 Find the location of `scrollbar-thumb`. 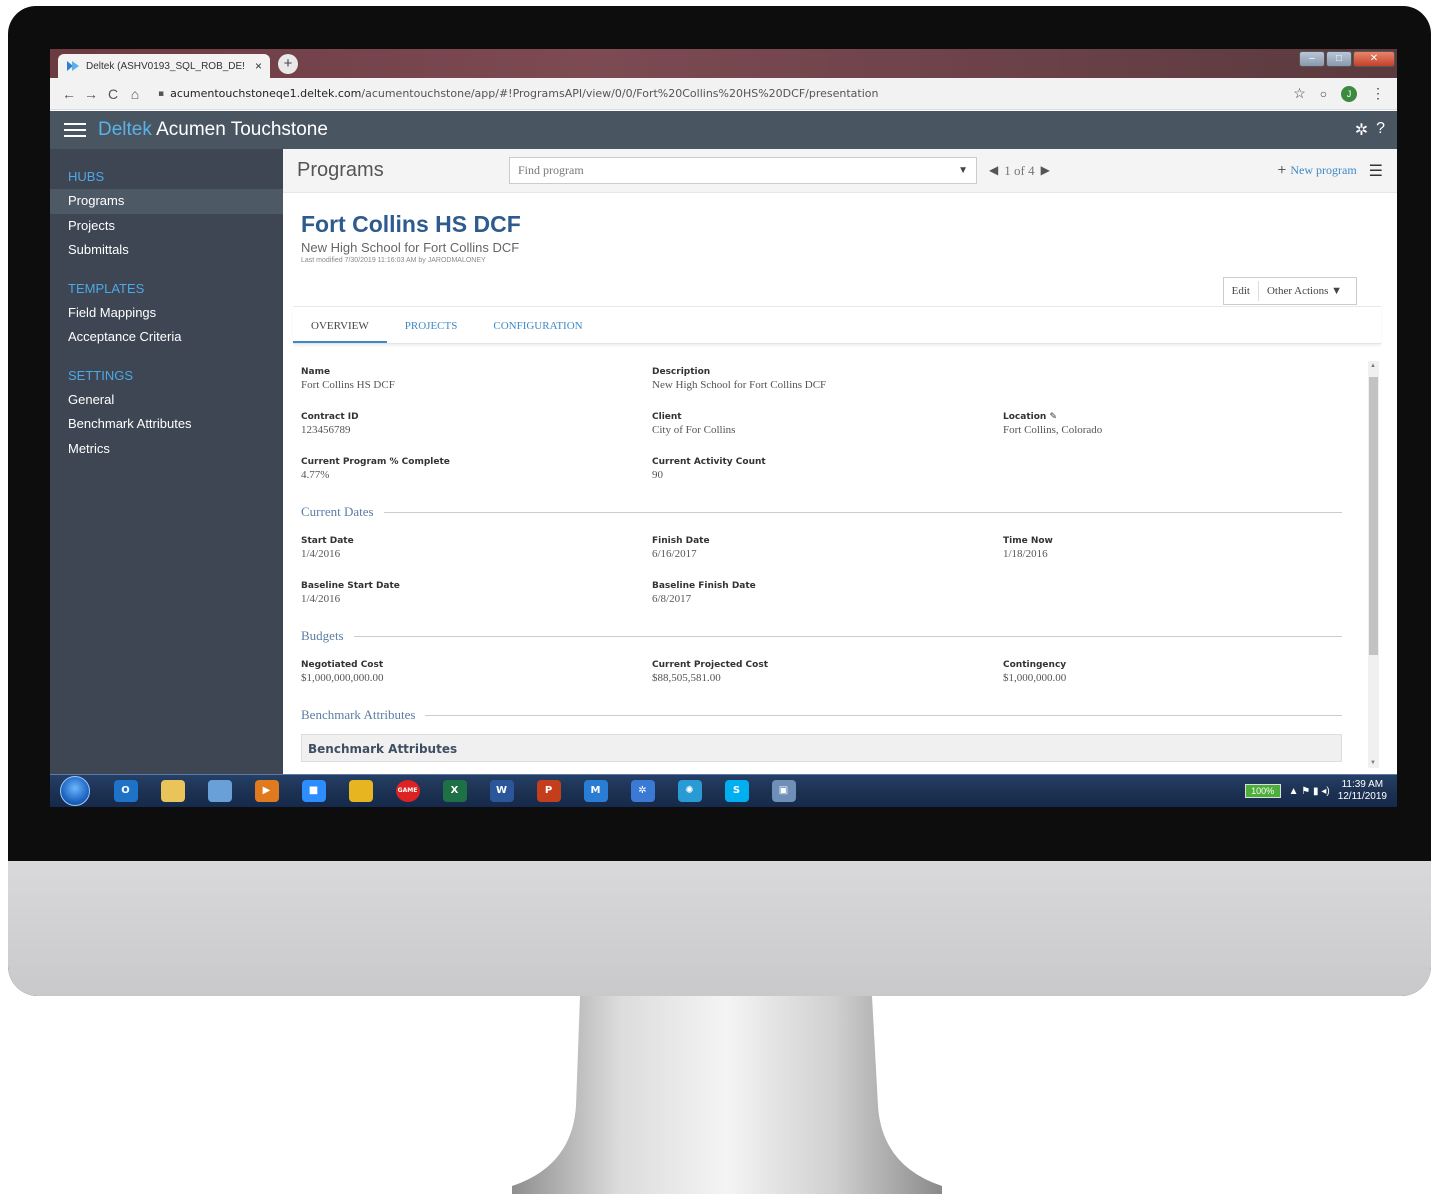

scrollbar-thumb is located at coordinates (1373, 516).